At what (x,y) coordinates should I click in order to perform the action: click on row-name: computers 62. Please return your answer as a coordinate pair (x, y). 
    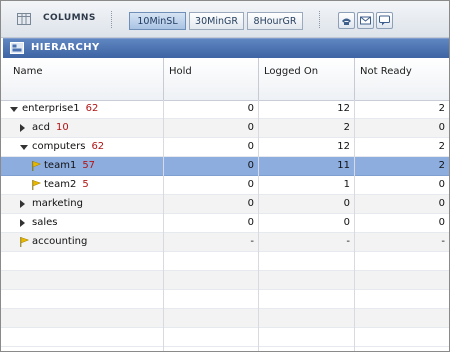
    Looking at the image, I should click on (68, 146).